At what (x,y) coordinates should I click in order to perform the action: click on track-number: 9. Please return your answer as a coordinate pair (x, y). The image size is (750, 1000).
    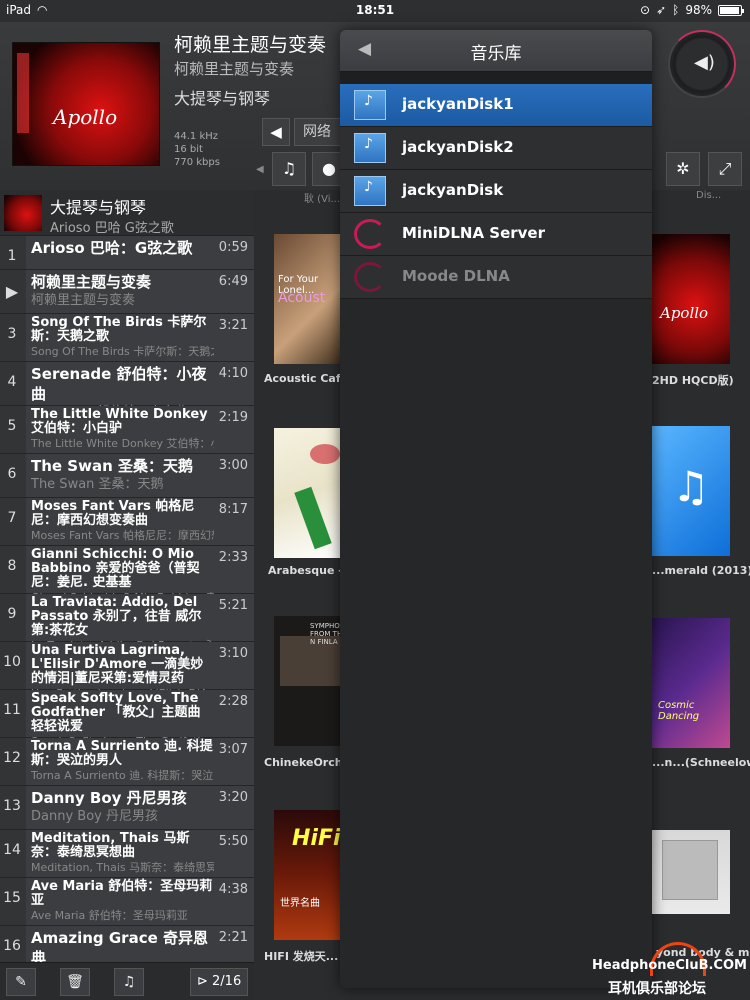
    Looking at the image, I should click on (12, 614).